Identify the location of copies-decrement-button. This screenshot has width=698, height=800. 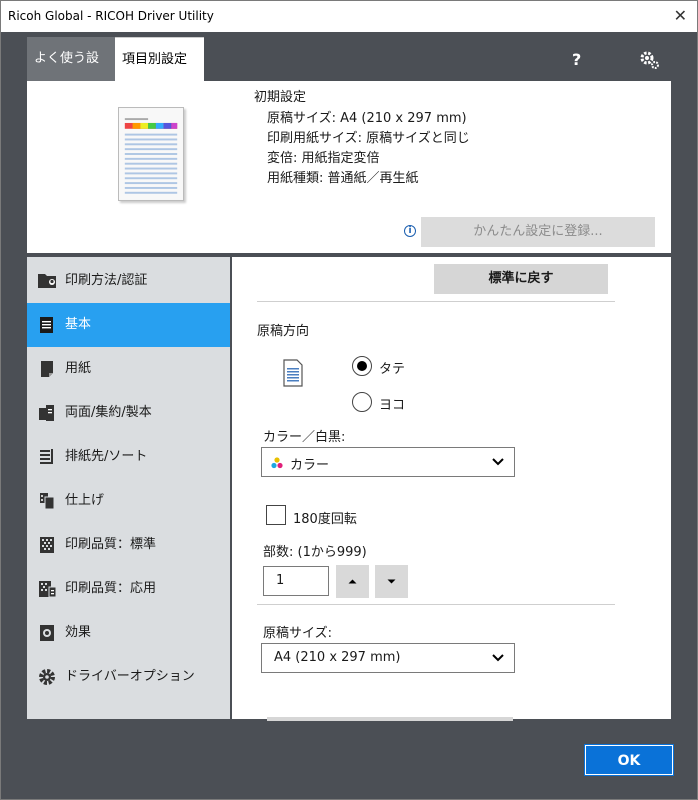
(391, 581).